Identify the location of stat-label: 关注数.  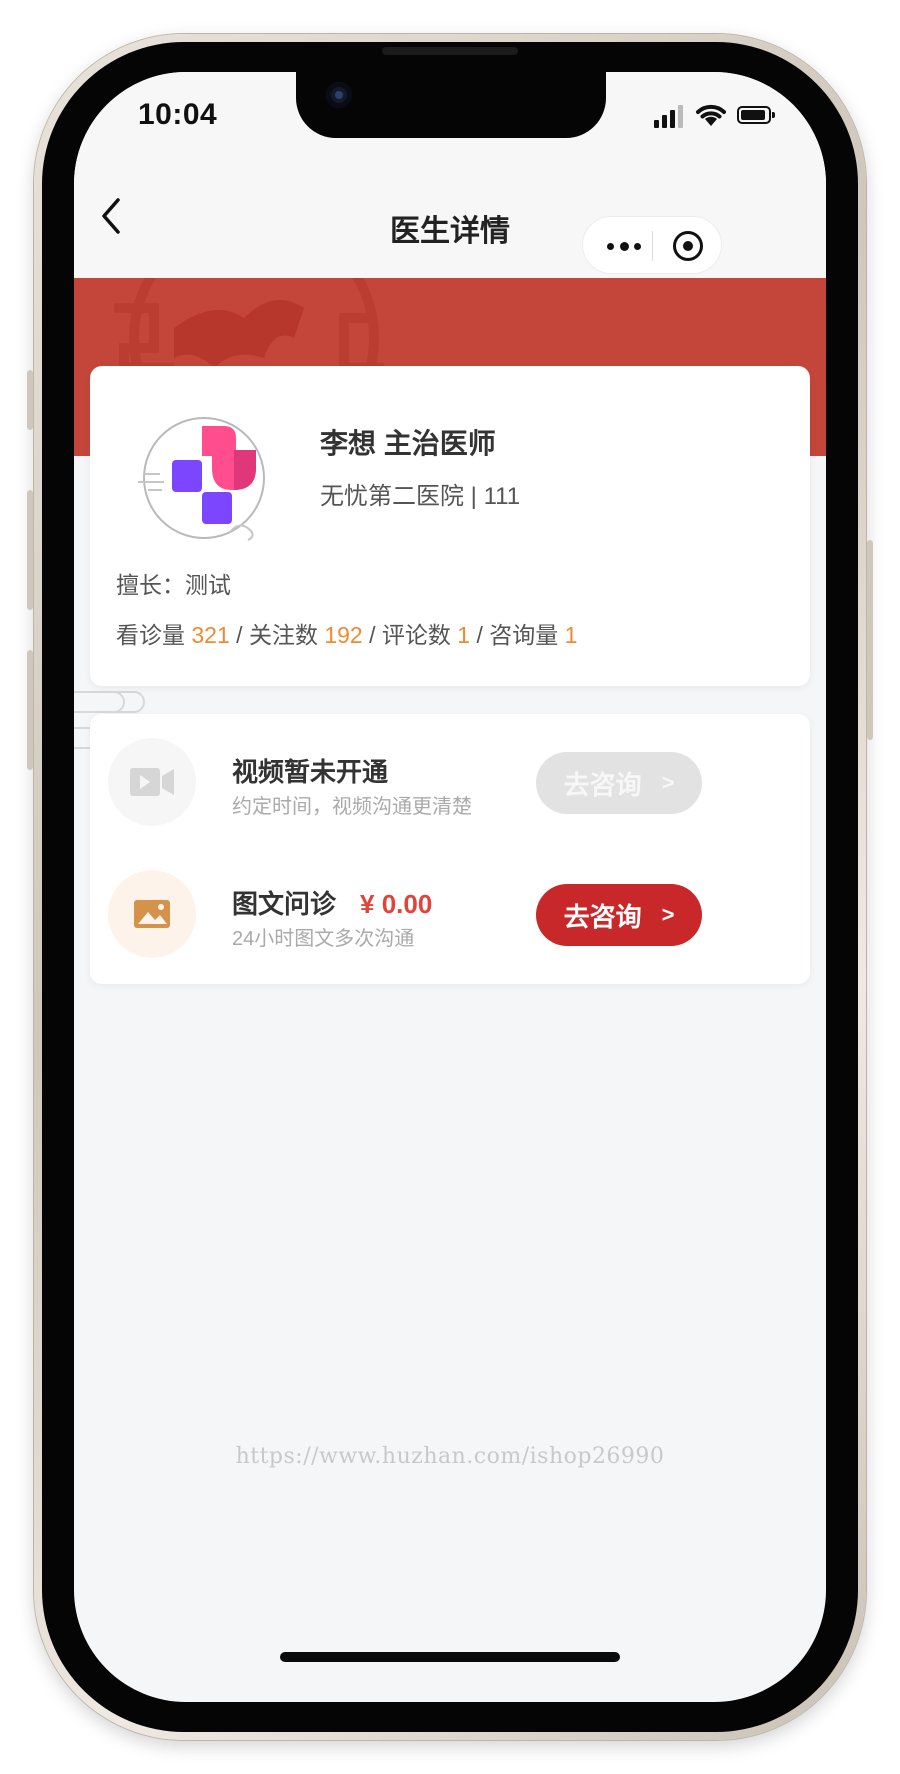
(283, 635).